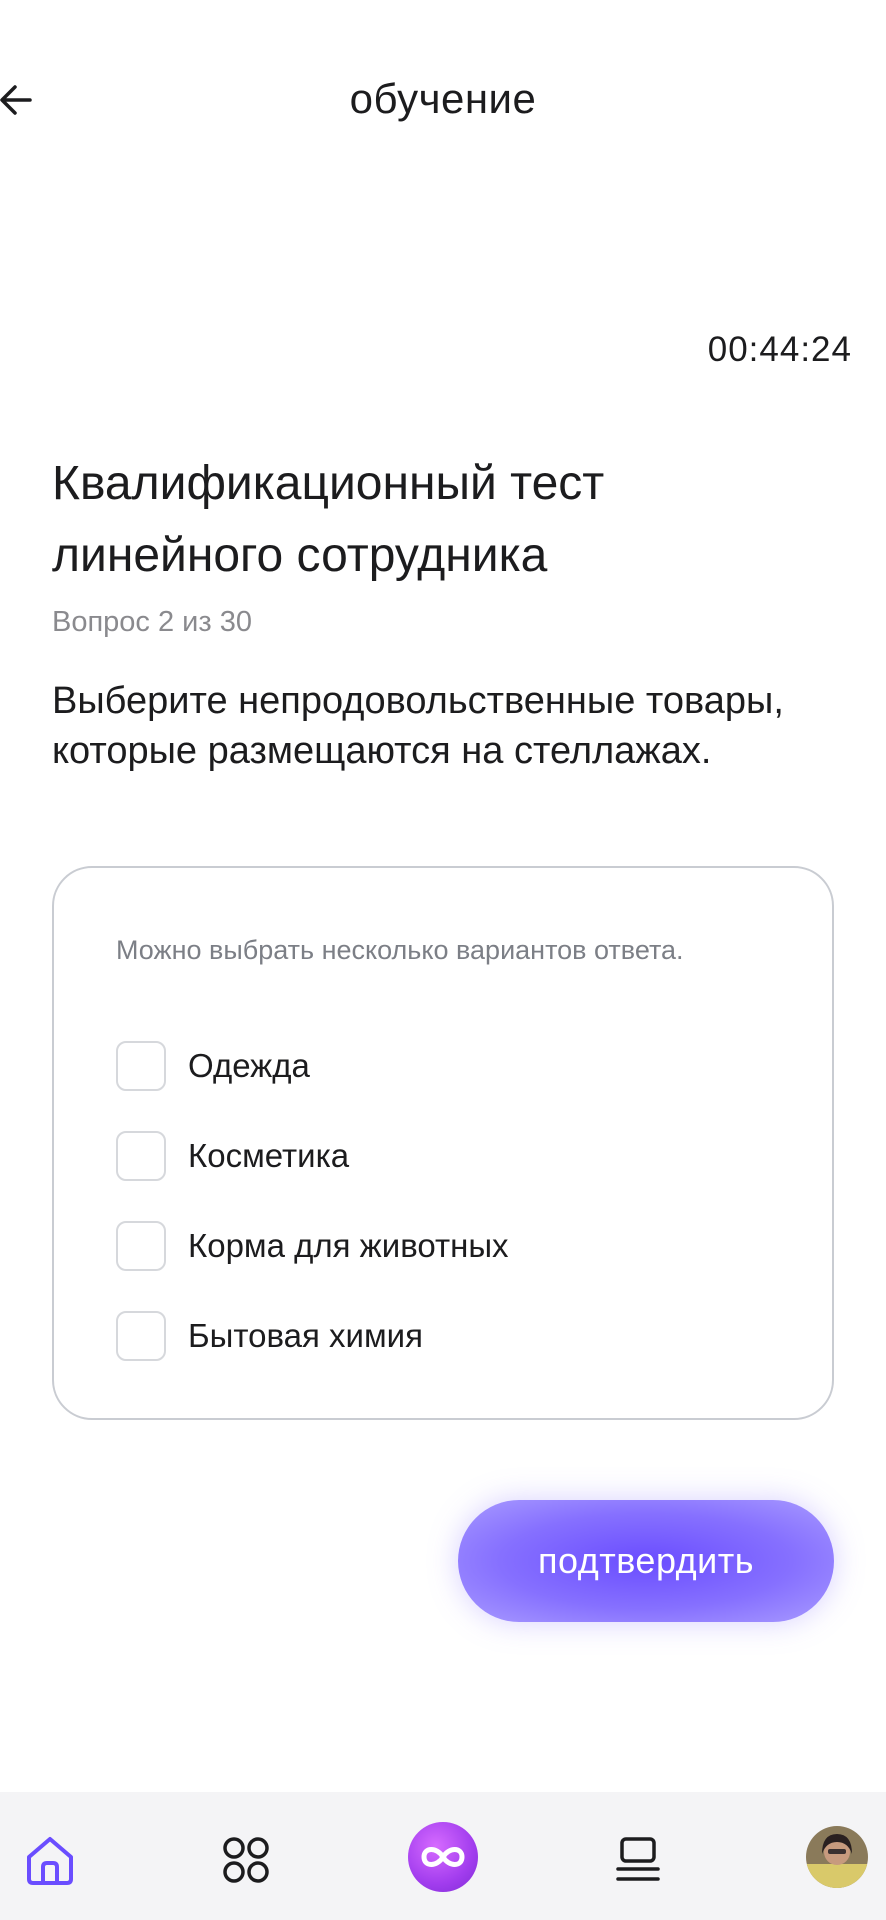  I want to click on option-clothes: Одежда, so click(213, 1066).